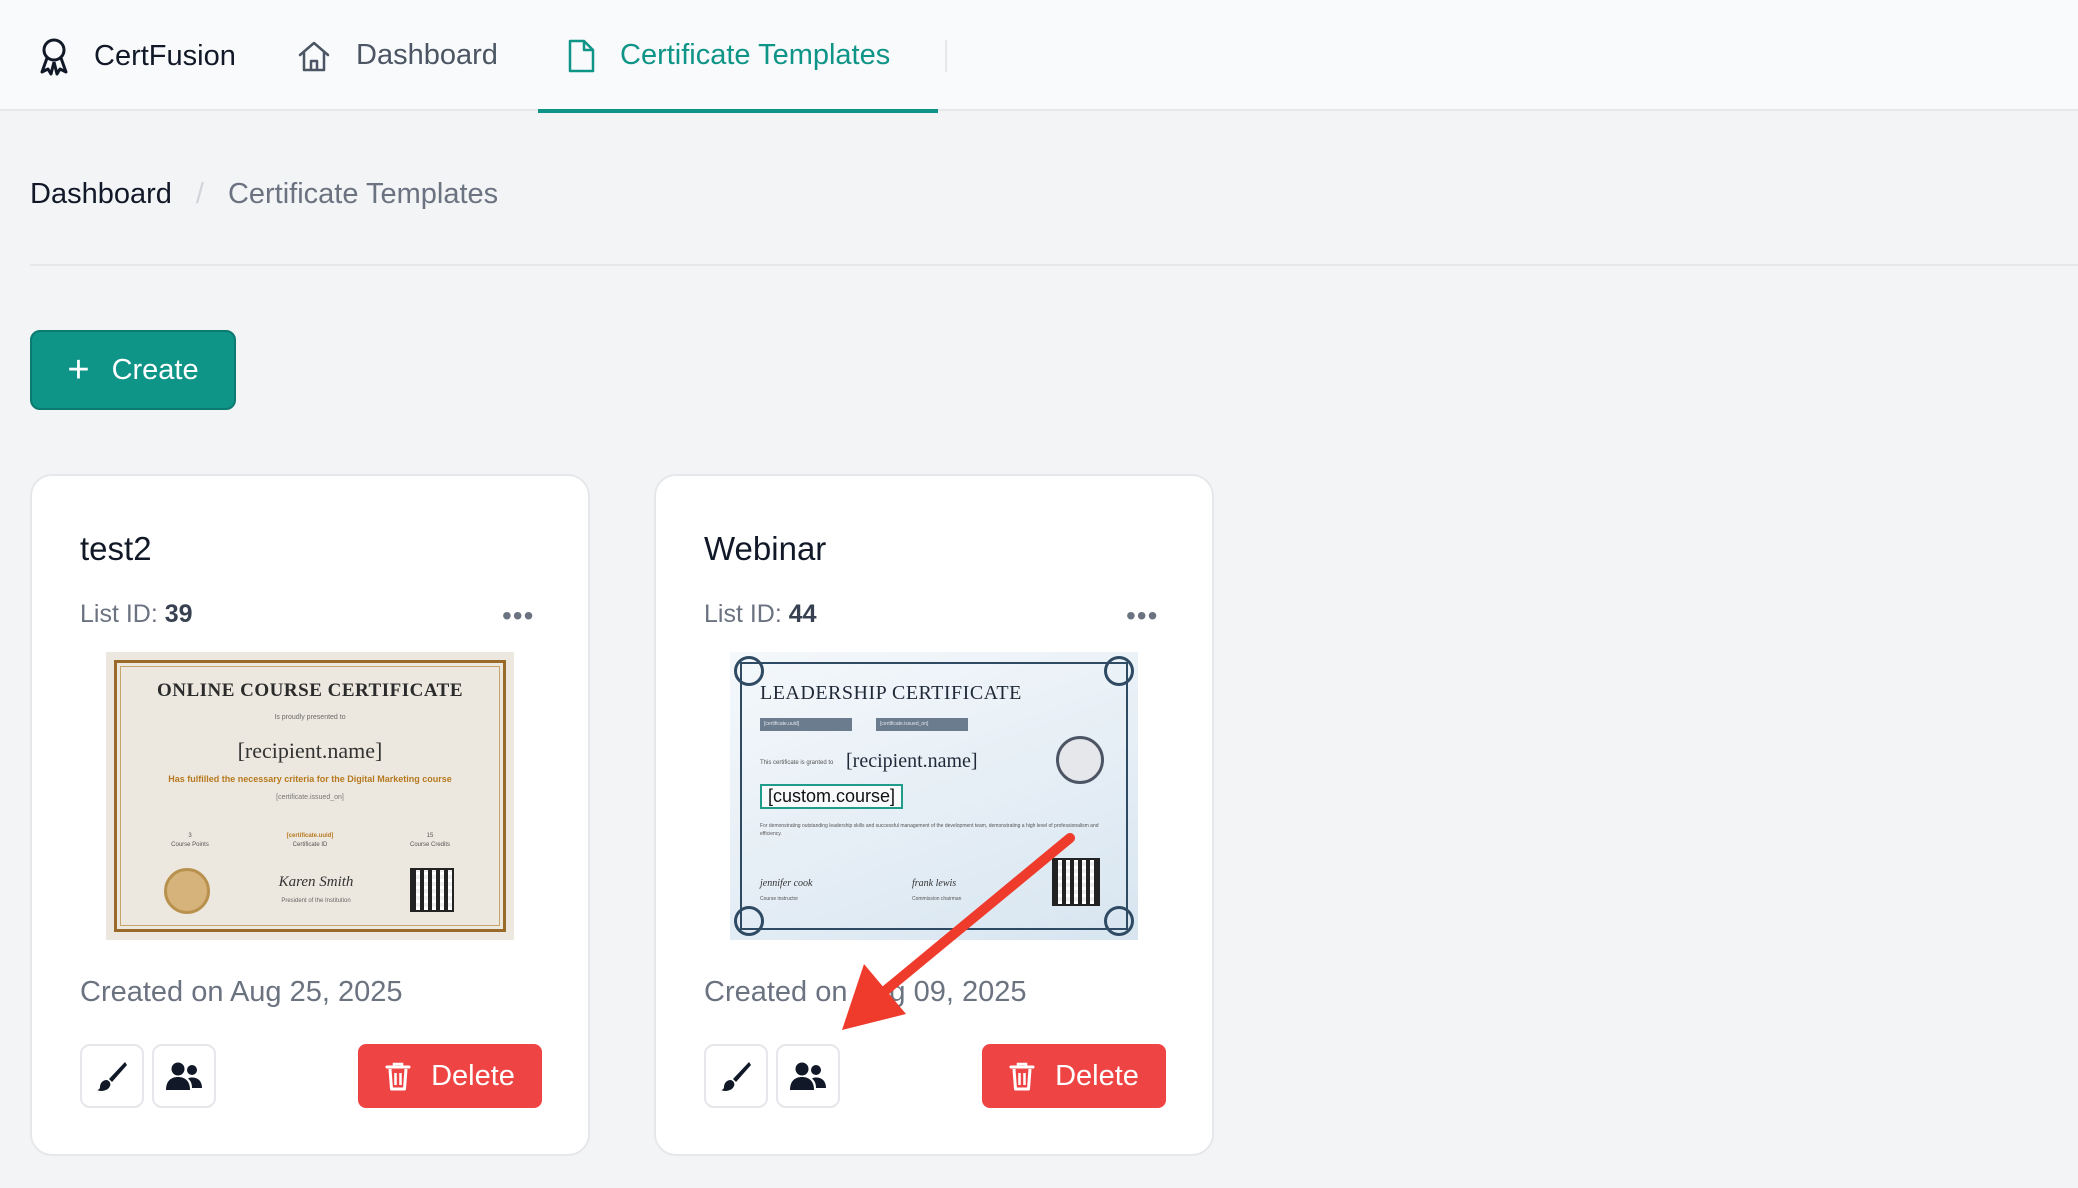 Image resolution: width=2078 pixels, height=1188 pixels. What do you see at coordinates (806, 724) in the screenshot?
I see `preview-uuid-tag: [certificate.uuid]` at bounding box center [806, 724].